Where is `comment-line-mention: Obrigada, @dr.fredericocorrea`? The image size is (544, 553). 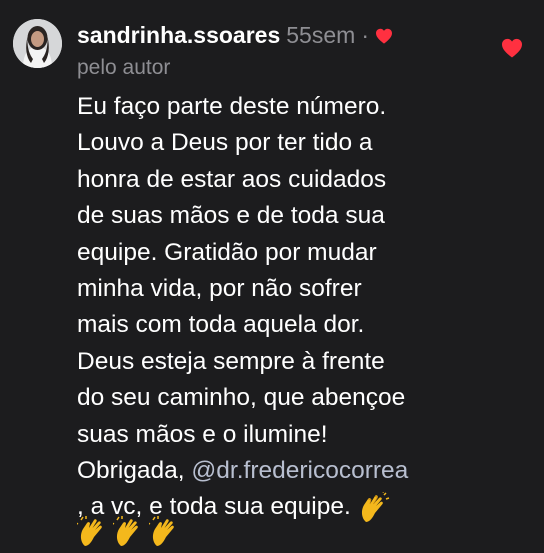 comment-line-mention: Obrigada, @dr.fredericocorrea is located at coordinates (307, 471).